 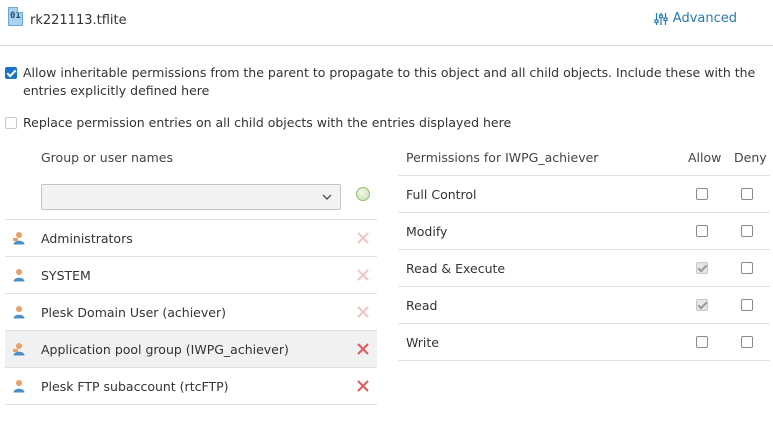 I want to click on user-name: Plesk Domain User (achiever), so click(x=133, y=312).